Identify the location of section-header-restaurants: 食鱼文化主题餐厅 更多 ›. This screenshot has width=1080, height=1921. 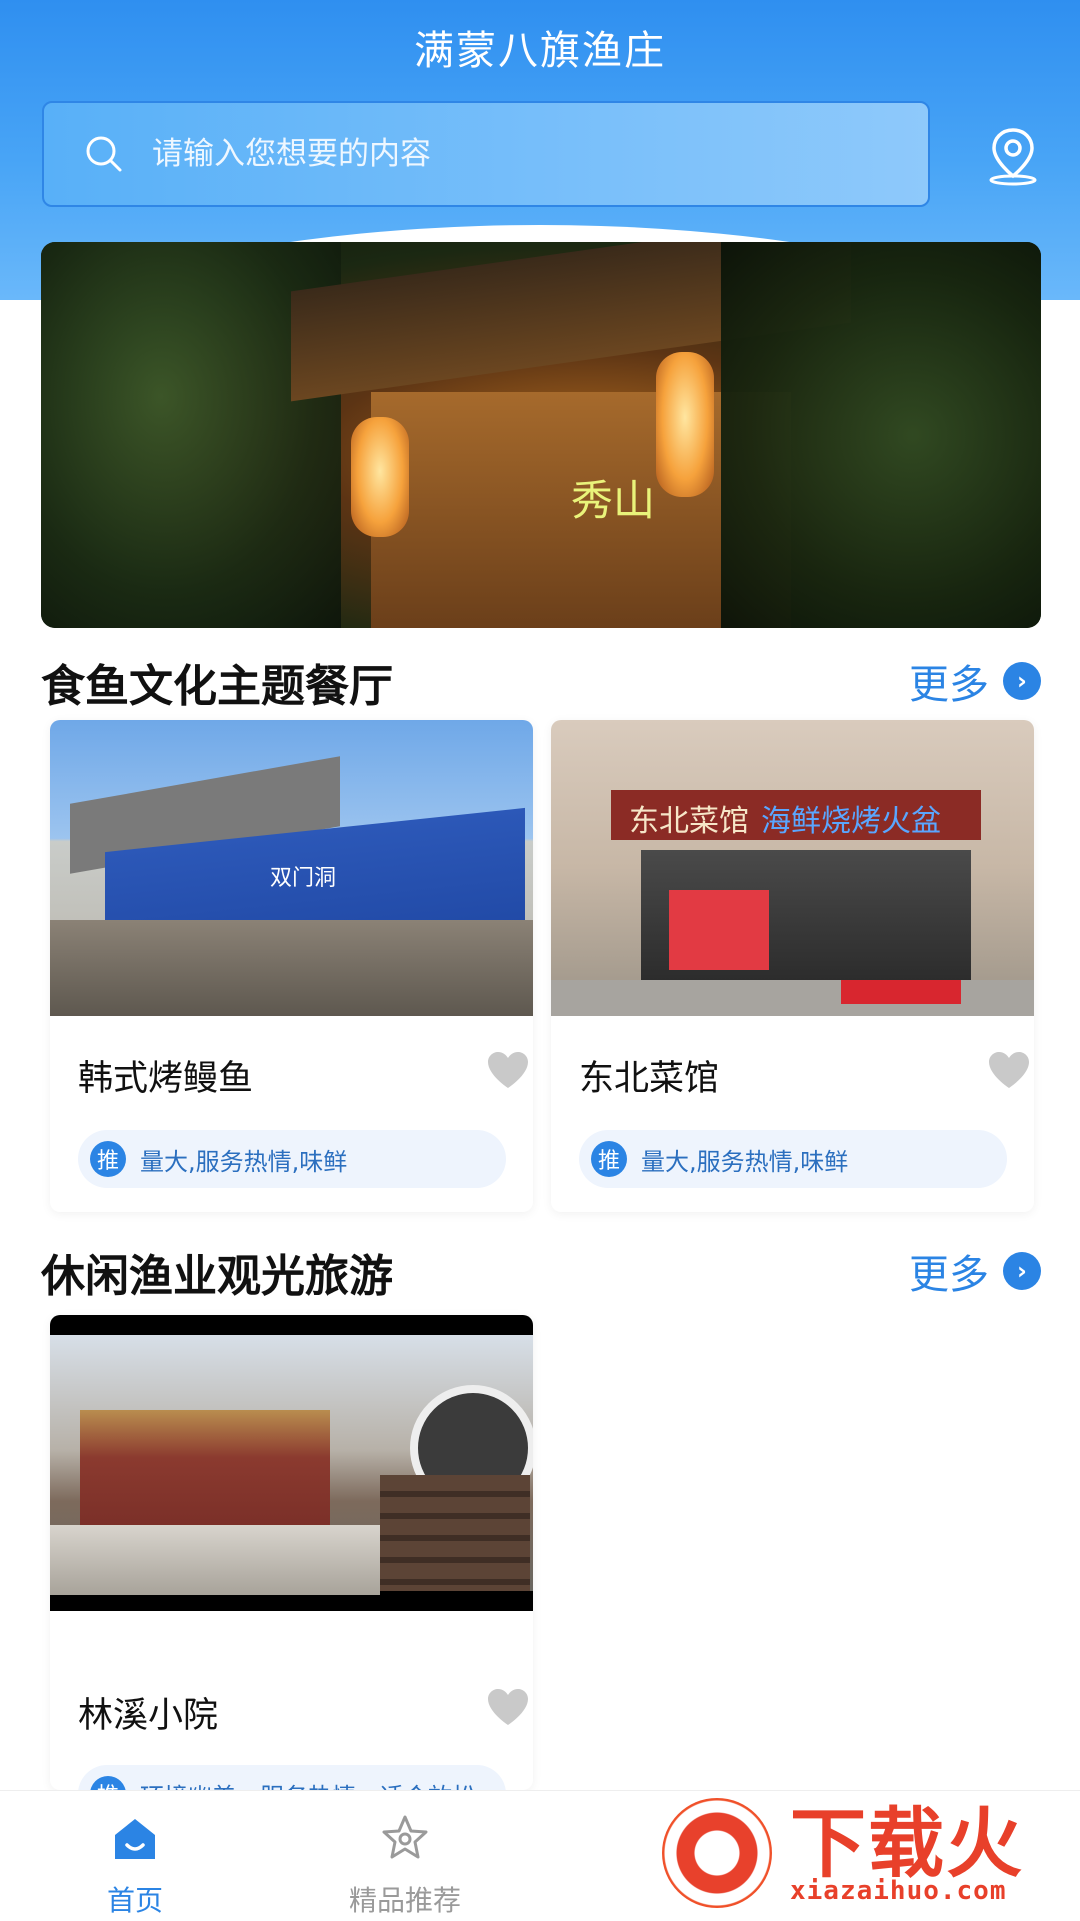
(541, 685).